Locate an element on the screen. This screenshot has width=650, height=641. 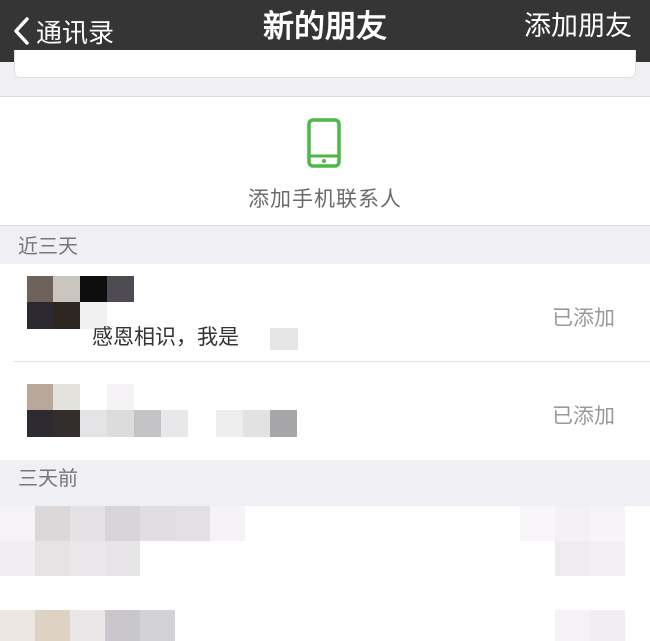
friend-request-message: 感恩相识，我是 is located at coordinates (165, 337).